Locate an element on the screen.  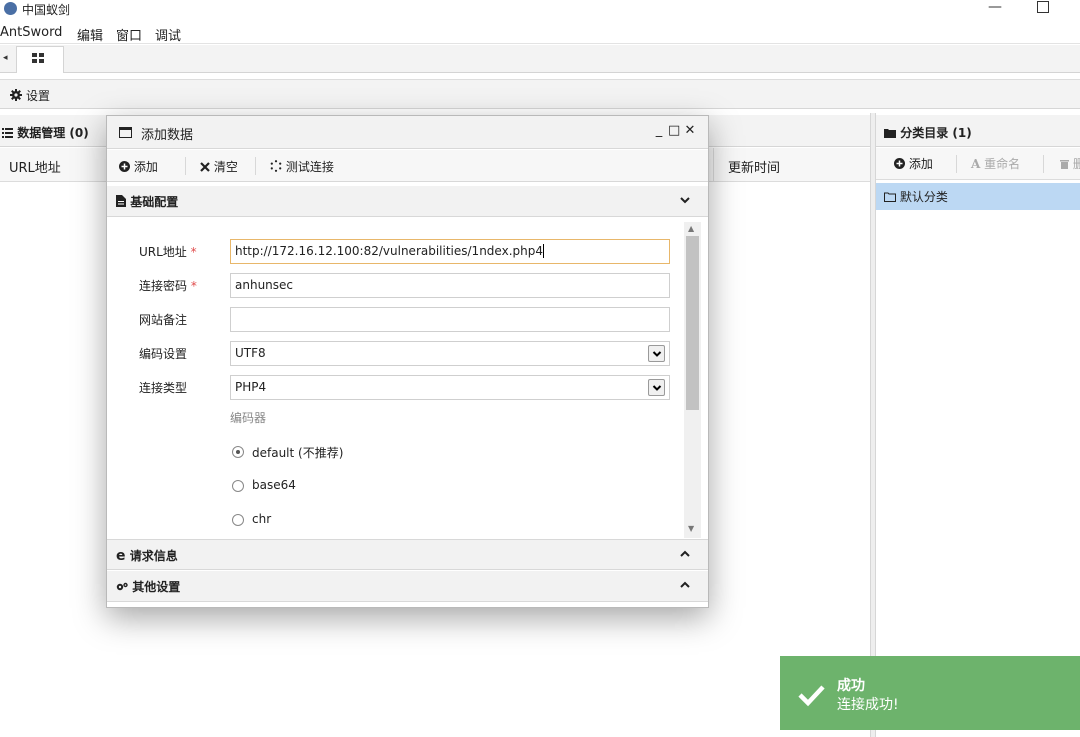
category-add-button: 添加 is located at coordinates (913, 163).